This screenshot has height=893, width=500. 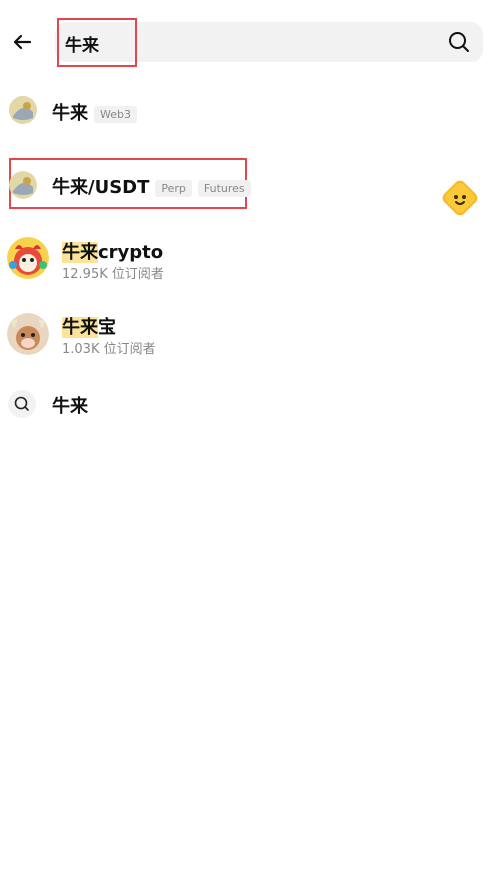 I want to click on emoji-face-icon, so click(x=460, y=198).